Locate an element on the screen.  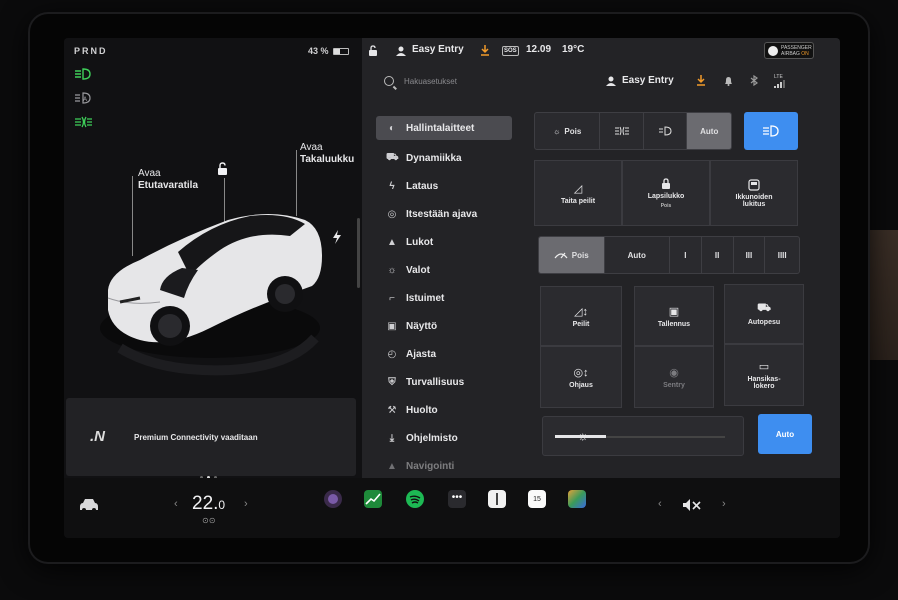
search-bar: Hakuasetukset Easy Entry LTE is located at coordinates (601, 82).